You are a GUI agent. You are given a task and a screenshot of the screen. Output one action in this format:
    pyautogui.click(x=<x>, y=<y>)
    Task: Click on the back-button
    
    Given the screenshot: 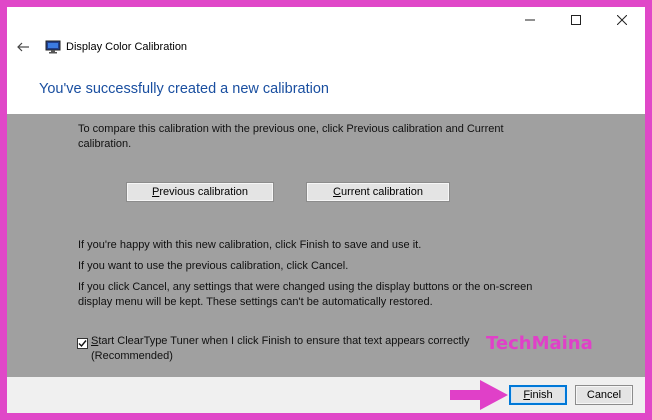 What is the action you would take?
    pyautogui.click(x=23, y=47)
    